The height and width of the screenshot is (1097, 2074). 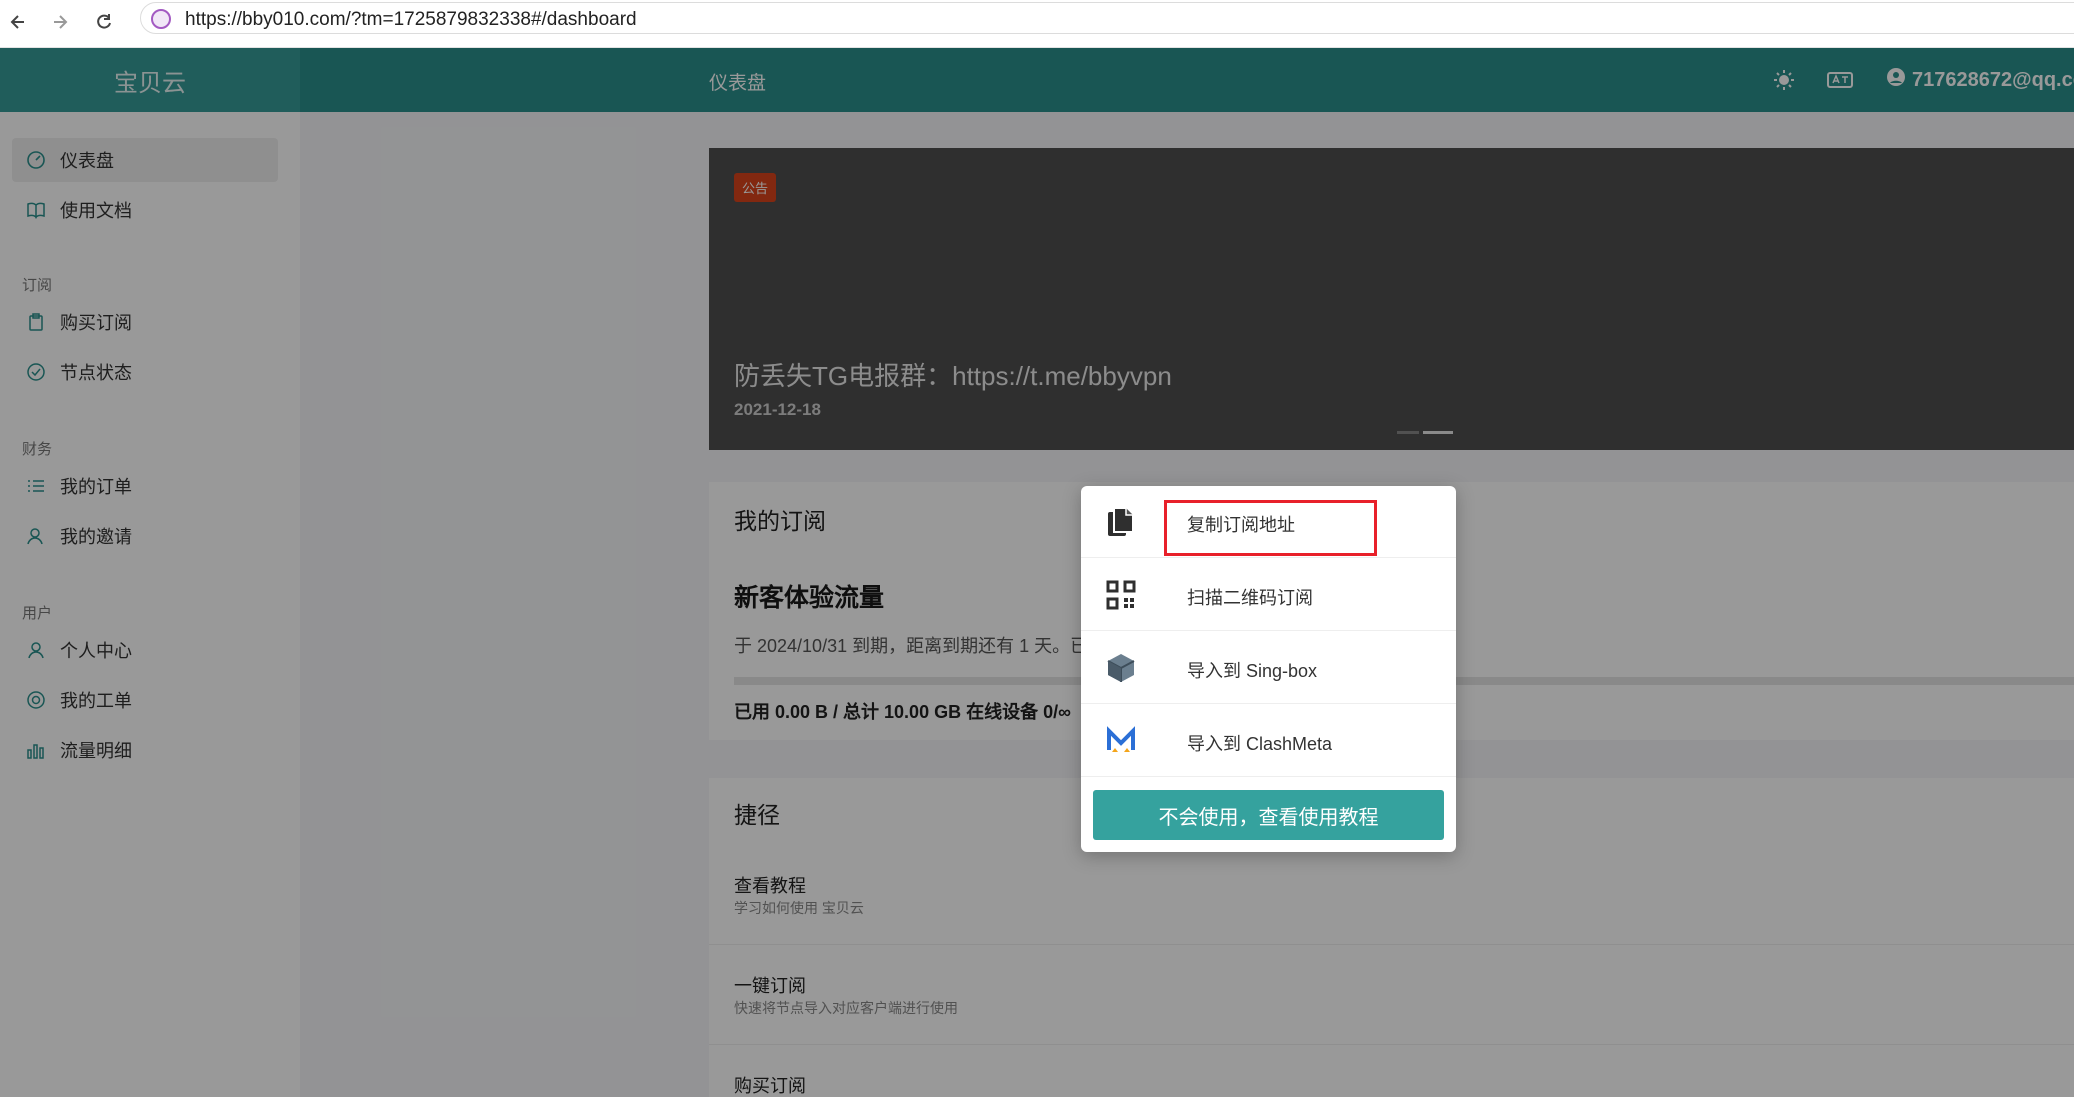 I want to click on popup-item-copy-url: 复制订阅地址, so click(x=1268, y=522).